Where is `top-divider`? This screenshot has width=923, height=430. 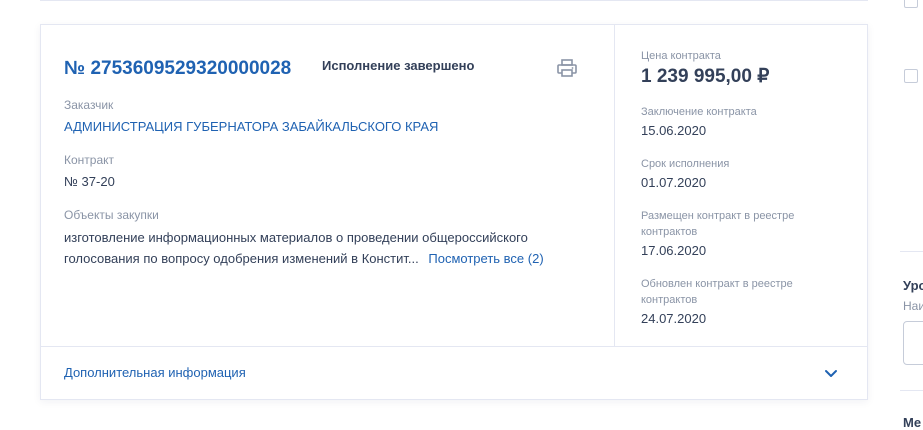 top-divider is located at coordinates (454, 0).